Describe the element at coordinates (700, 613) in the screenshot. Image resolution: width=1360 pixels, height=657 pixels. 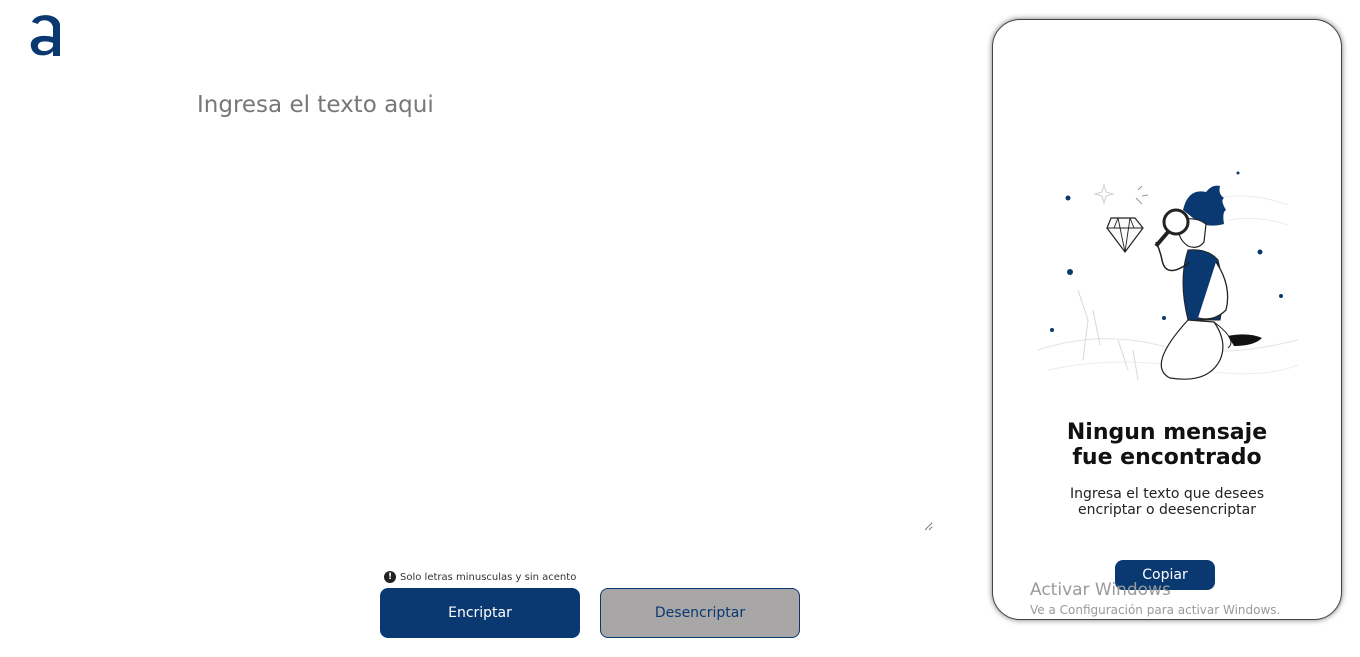
I see `decrypt-button: Desencriptar` at that location.